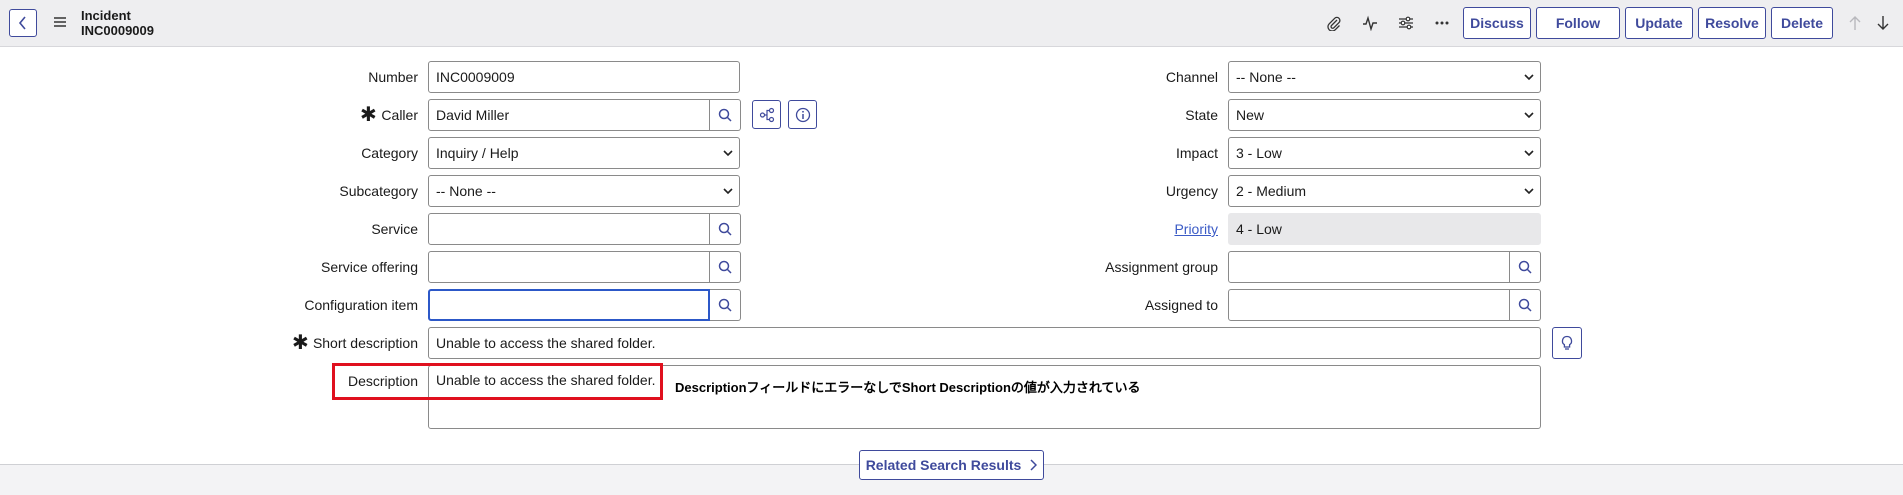 Image resolution: width=1903 pixels, height=495 pixels. I want to click on arrow-down-icon, so click(1883, 23).